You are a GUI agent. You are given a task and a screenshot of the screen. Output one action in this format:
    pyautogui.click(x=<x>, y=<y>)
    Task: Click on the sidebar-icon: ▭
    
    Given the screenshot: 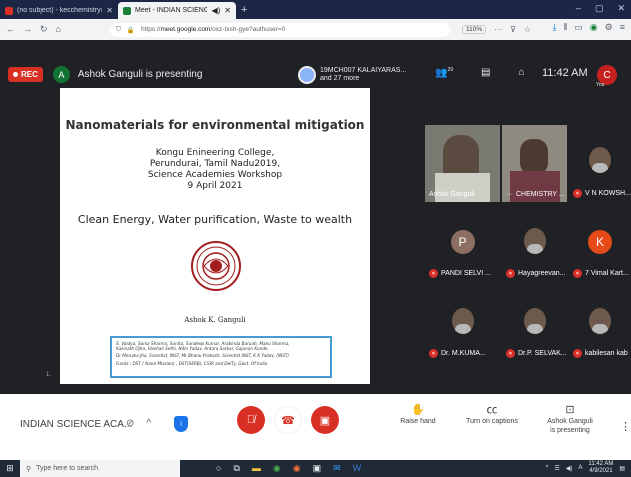 What is the action you would take?
    pyautogui.click(x=578, y=27)
    